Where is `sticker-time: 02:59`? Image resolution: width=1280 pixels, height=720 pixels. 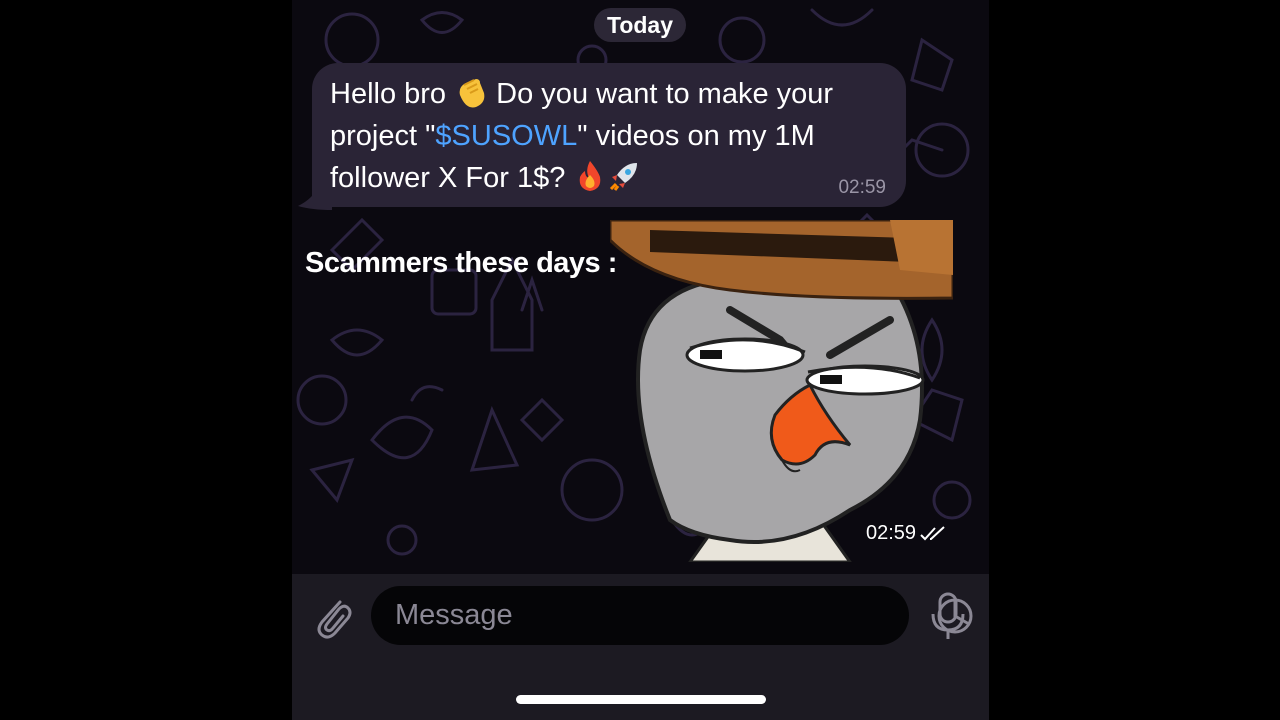
sticker-time: 02:59 is located at coordinates (891, 533).